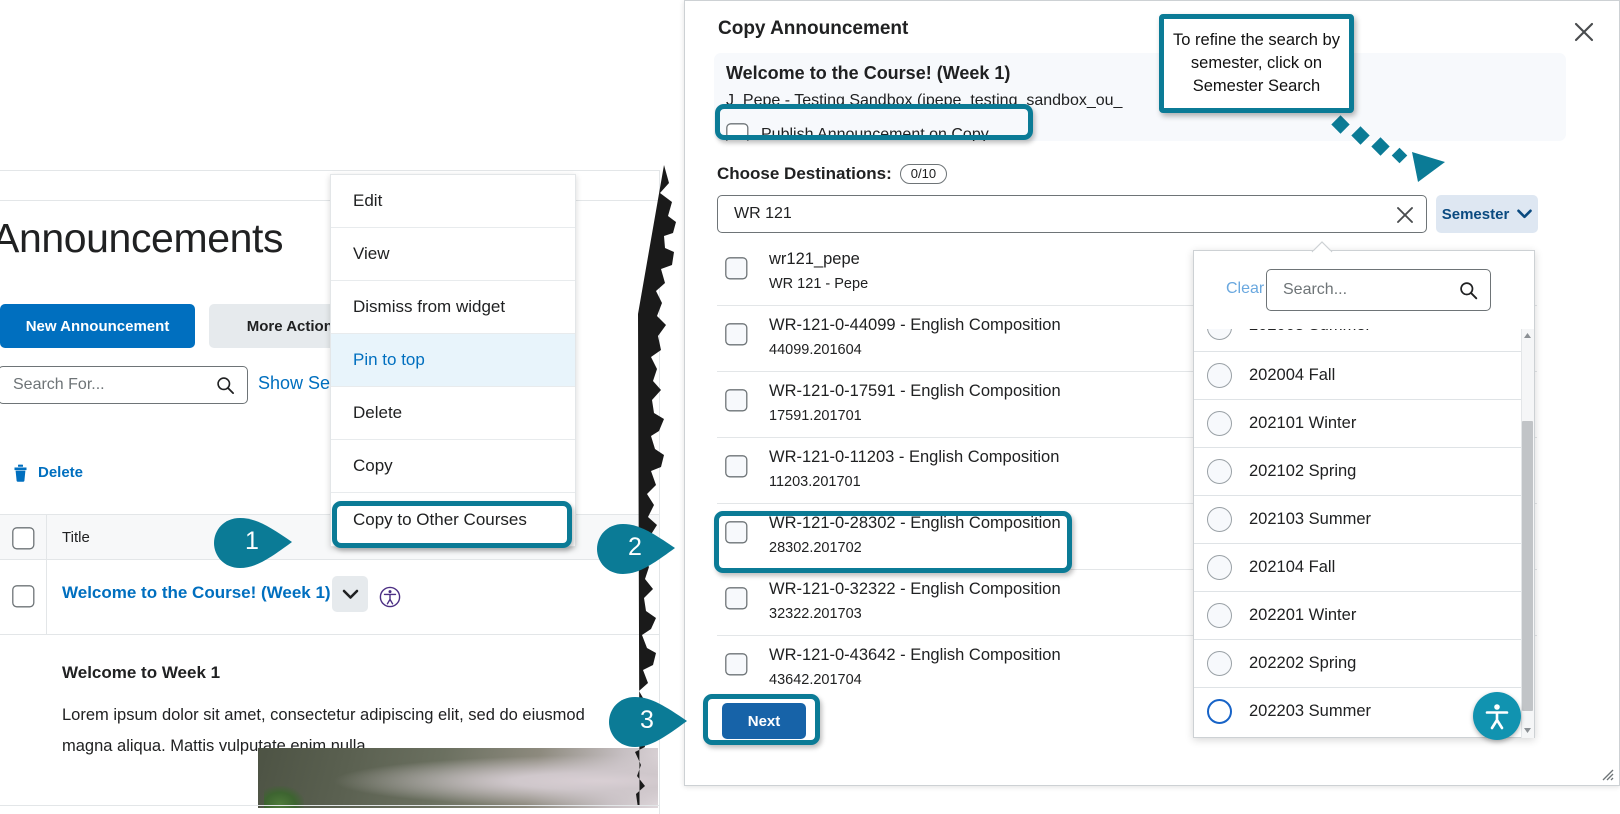 The height and width of the screenshot is (814, 1620). Describe the element at coordinates (1584, 32) in the screenshot. I see `close-icon` at that location.